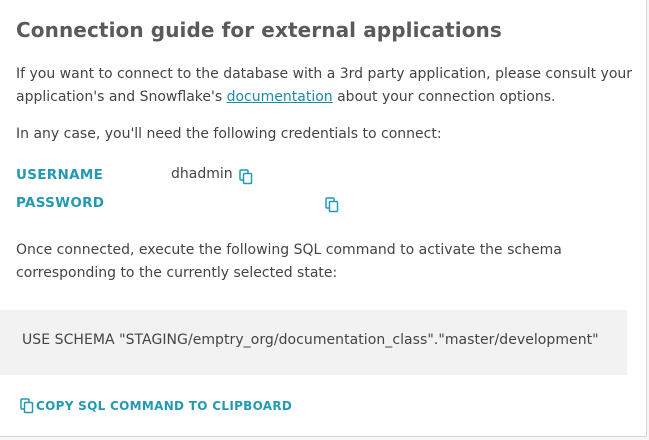 The width and height of the screenshot is (649, 440). I want to click on documentation-link: documentation, so click(280, 97).